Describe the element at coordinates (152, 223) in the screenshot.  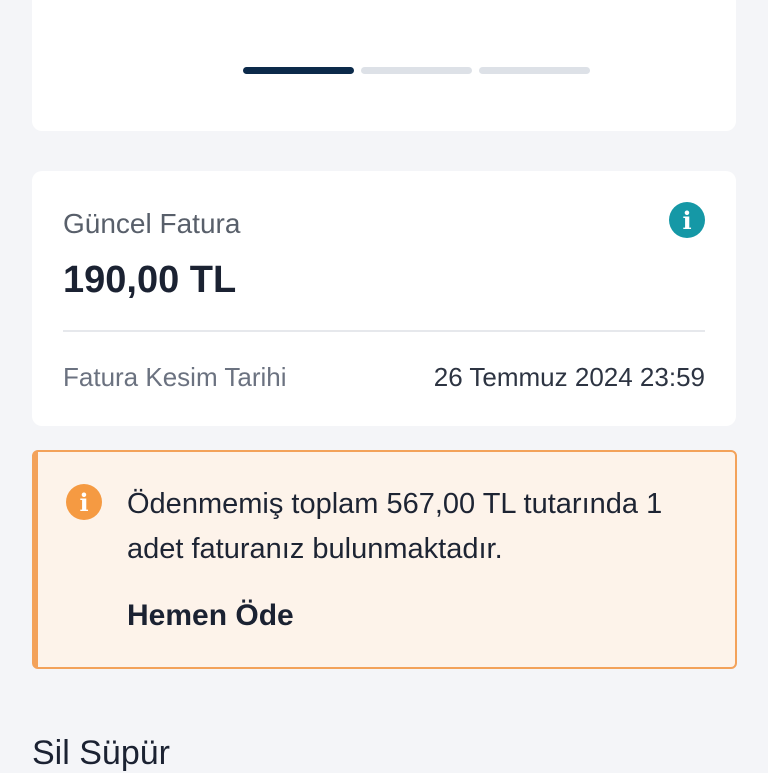
I see `invoice-title: Güncel Fatura` at that location.